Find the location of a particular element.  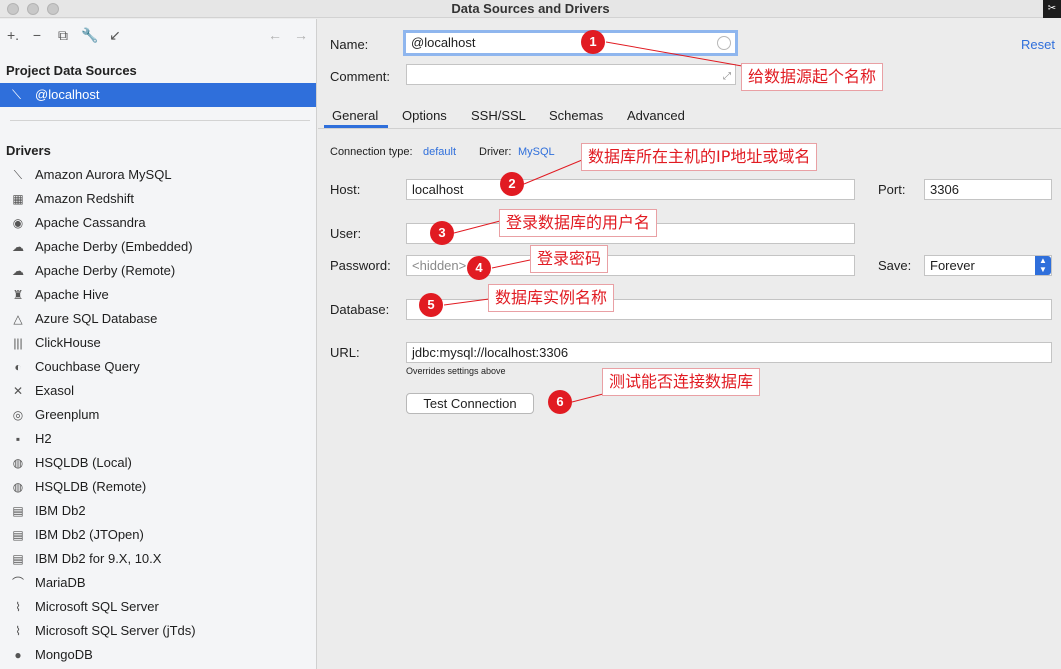

url-input: jdbc:mysql://localhost:3306 is located at coordinates (729, 352).